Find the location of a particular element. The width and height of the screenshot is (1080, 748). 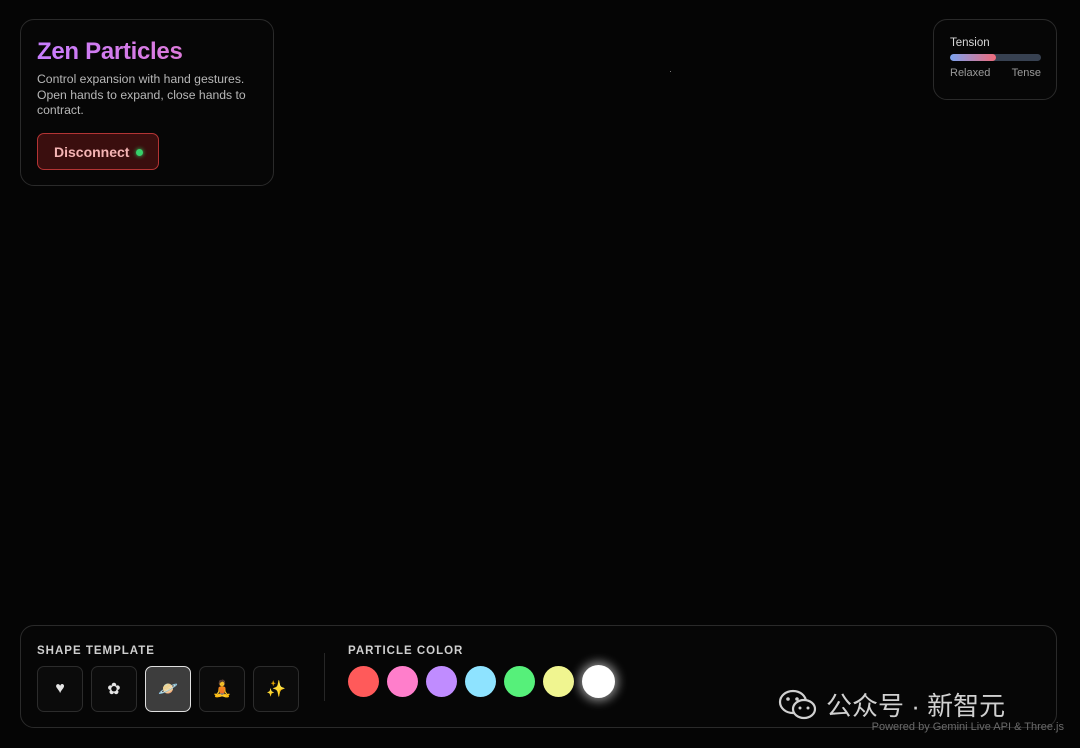

disconnect-button: Disconnect is located at coordinates (98, 151).